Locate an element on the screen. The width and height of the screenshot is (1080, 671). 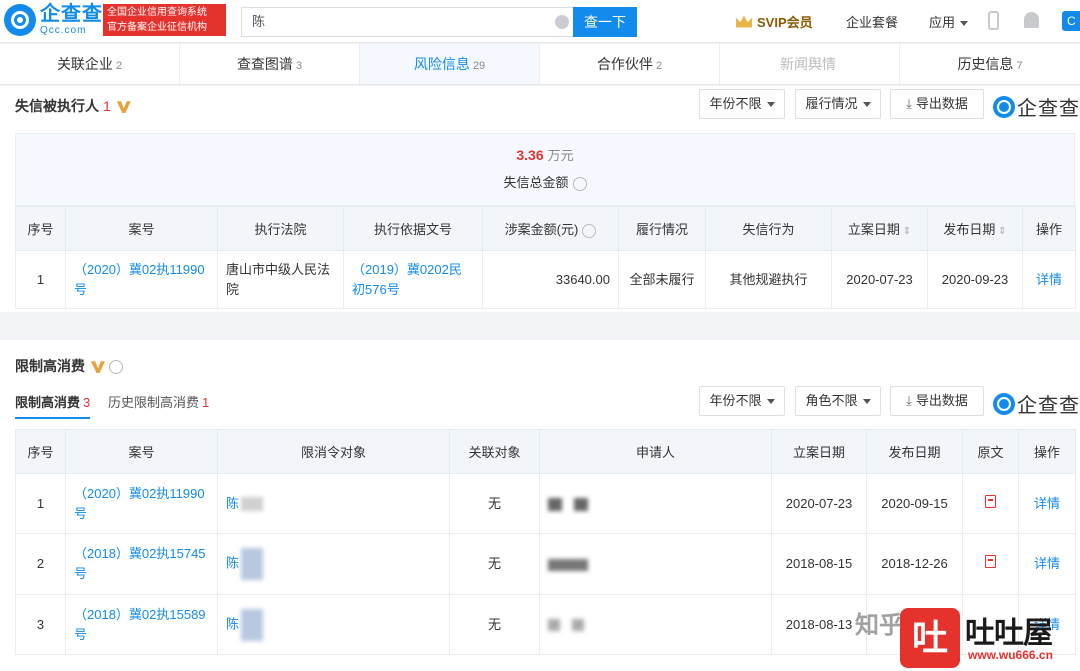
nav-app-label: 应用 is located at coordinates (942, 22).